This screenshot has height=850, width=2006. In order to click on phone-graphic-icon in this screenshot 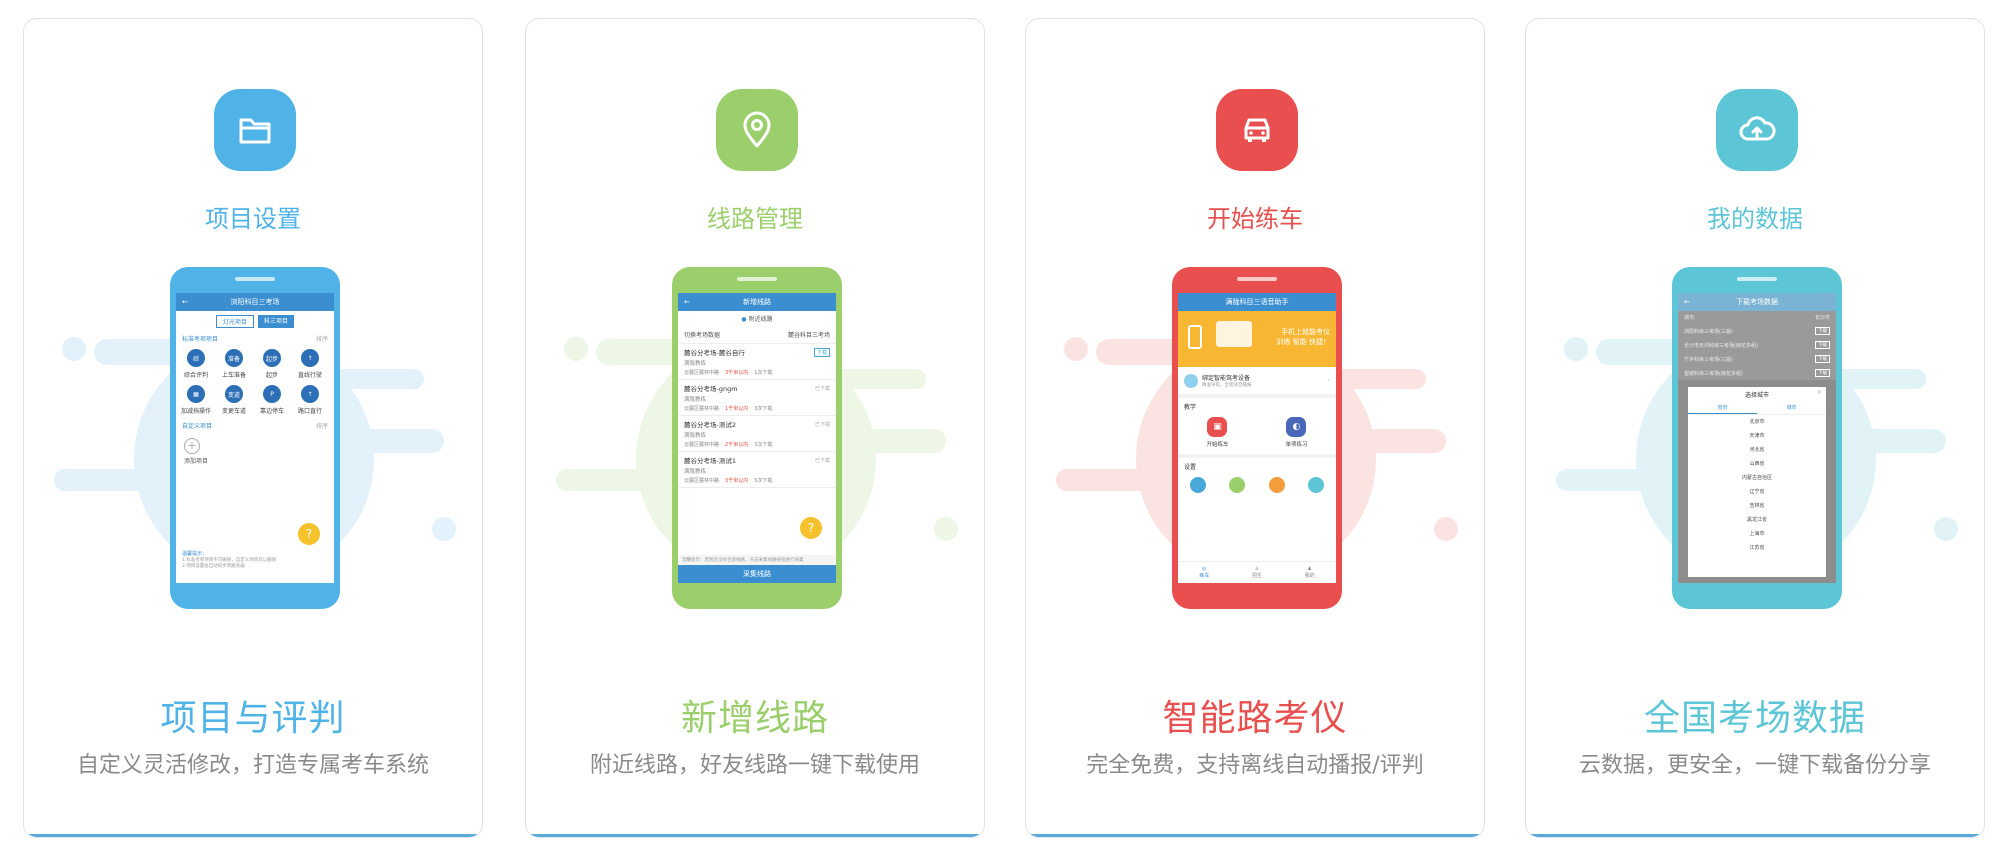, I will do `click(1195, 337)`.